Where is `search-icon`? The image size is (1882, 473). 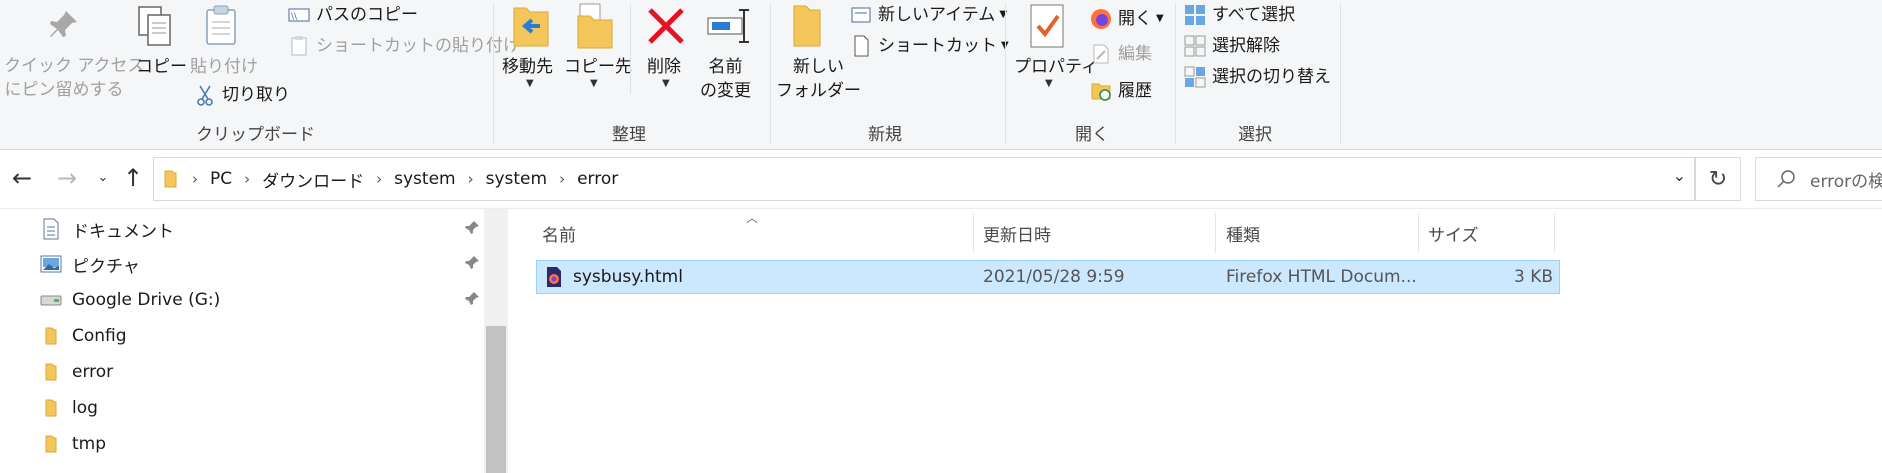 search-icon is located at coordinates (1786, 179).